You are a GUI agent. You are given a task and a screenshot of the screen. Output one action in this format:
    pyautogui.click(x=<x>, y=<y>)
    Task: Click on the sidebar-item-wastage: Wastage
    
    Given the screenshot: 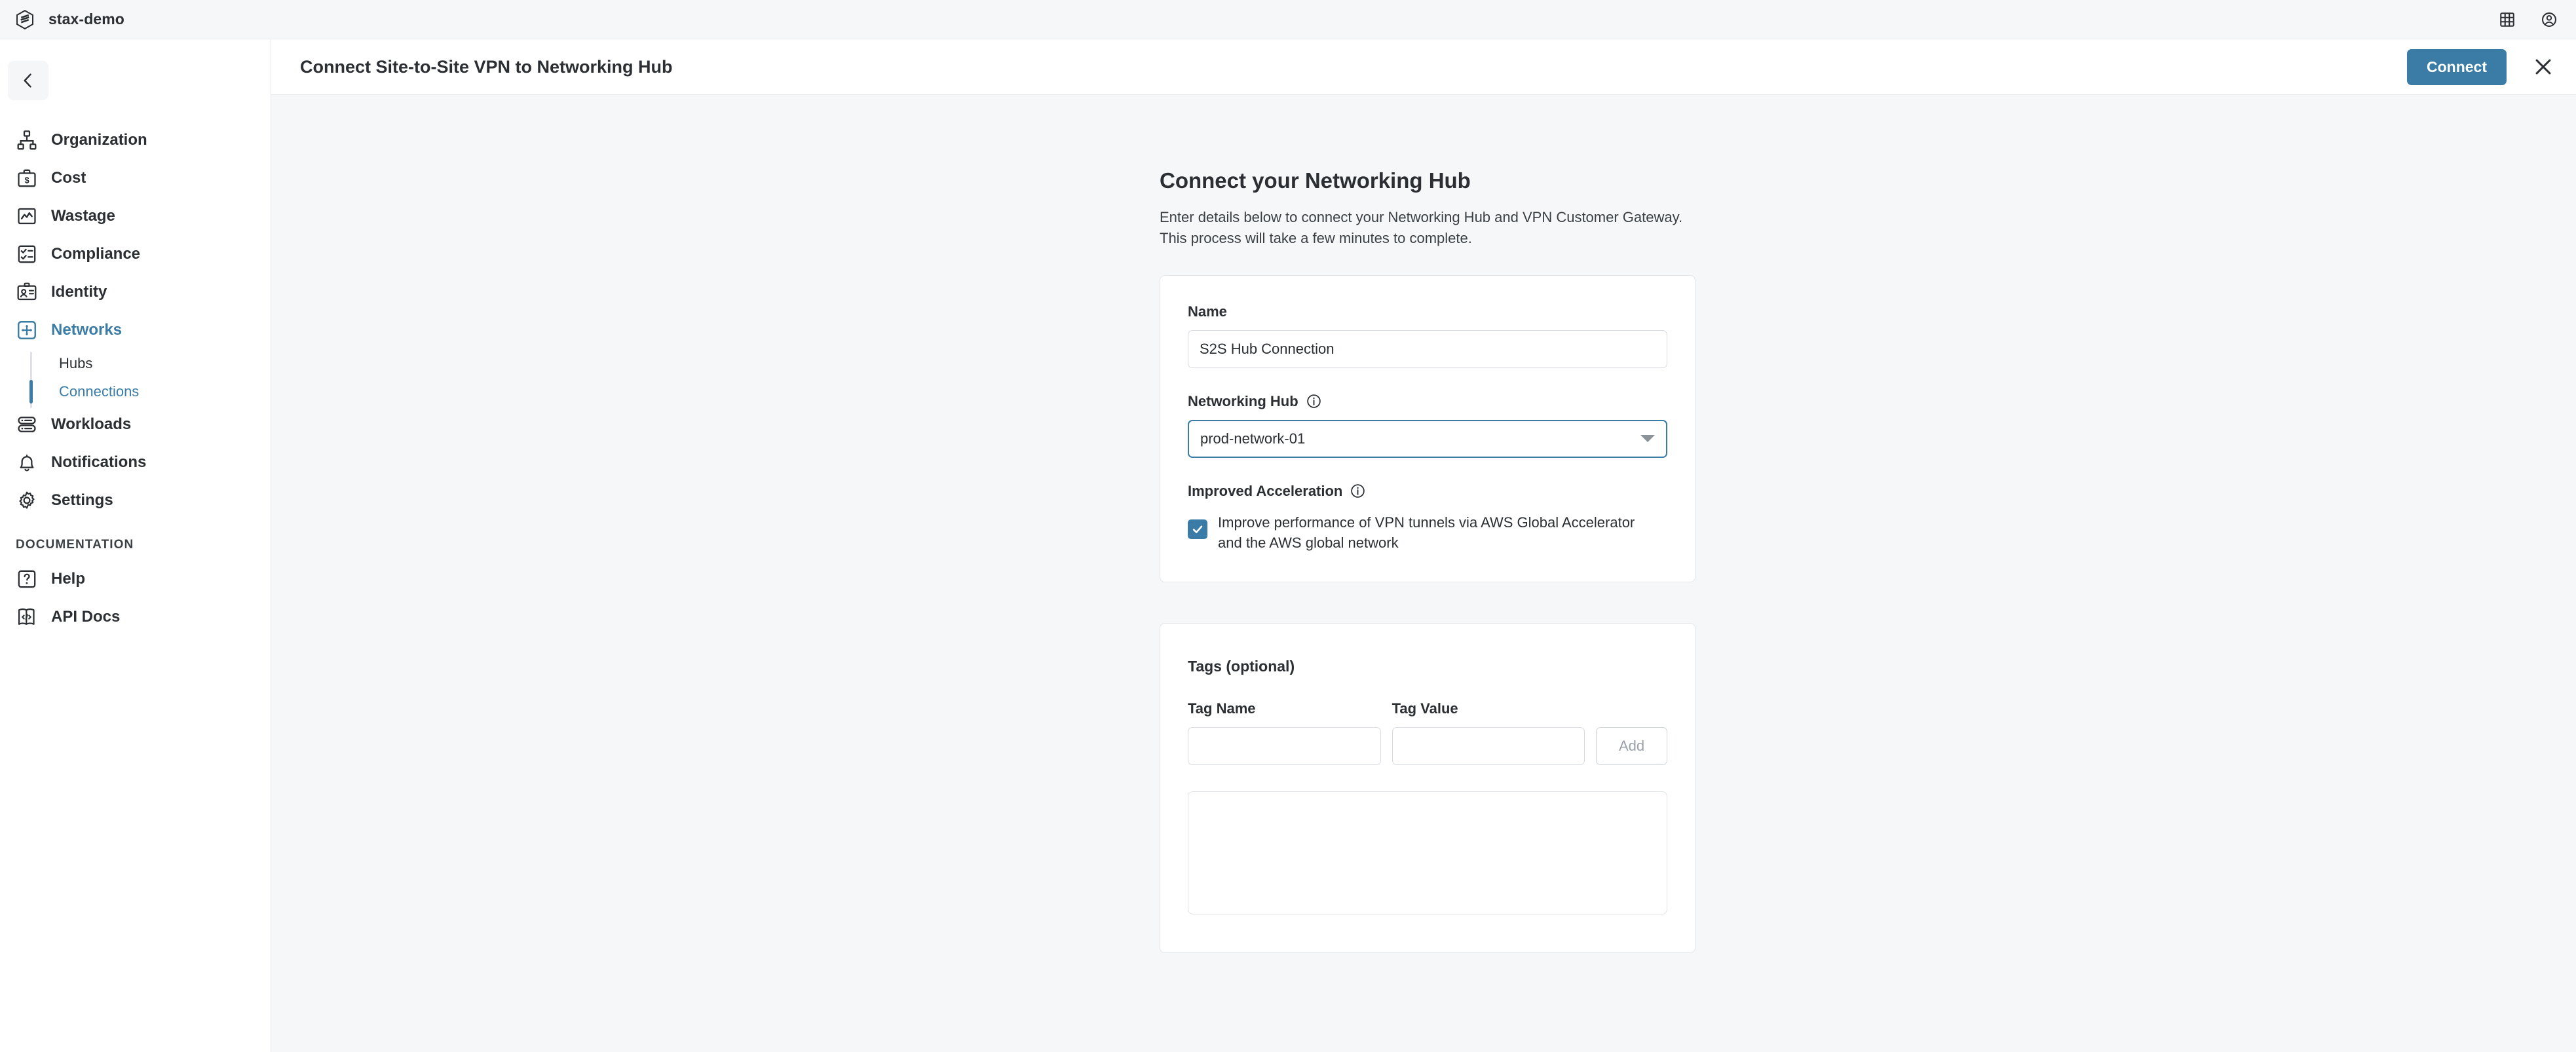 What is the action you would take?
    pyautogui.click(x=135, y=216)
    